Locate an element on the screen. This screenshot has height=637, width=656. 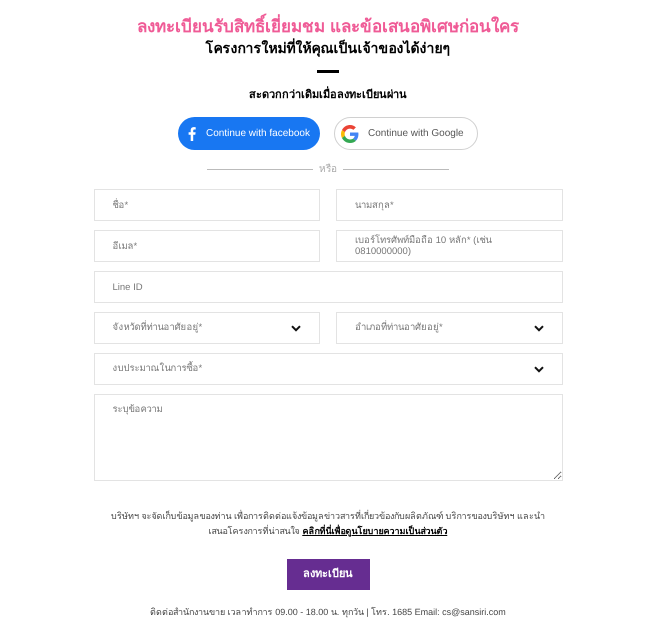
input-field: นามสกุล* is located at coordinates (449, 205).